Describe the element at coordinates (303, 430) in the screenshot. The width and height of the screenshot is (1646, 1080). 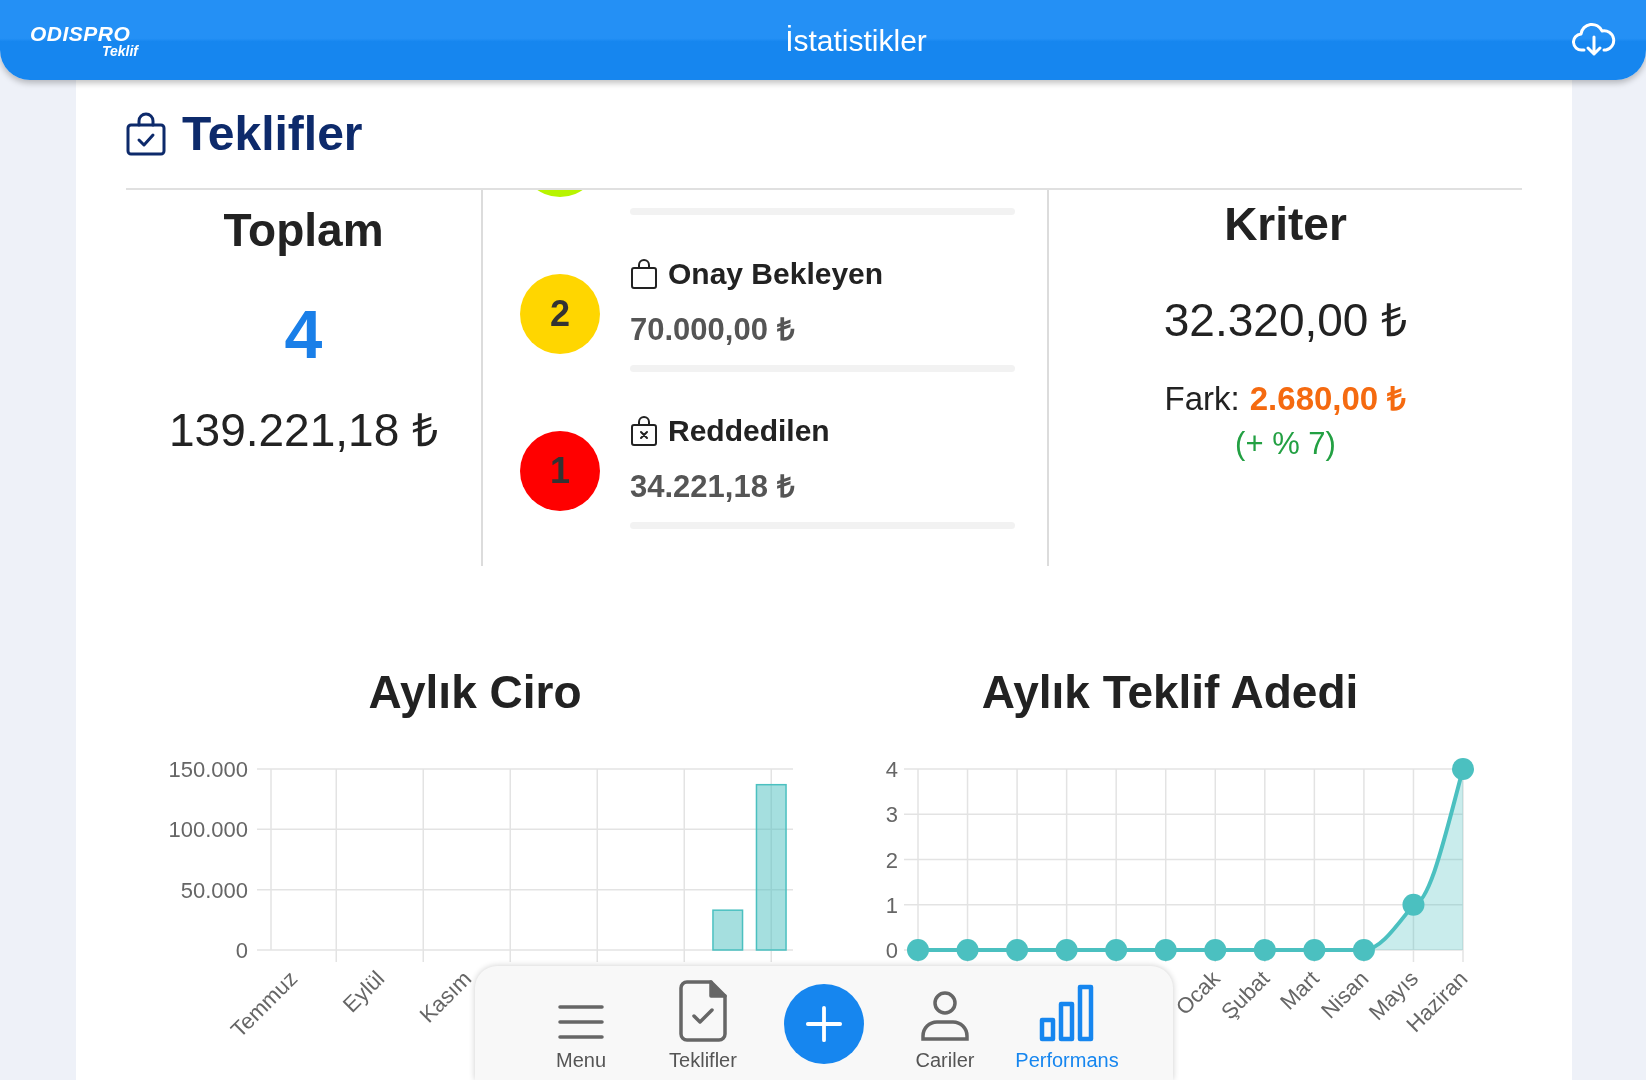
I see `total-amount: 139.221,18 ₺` at that location.